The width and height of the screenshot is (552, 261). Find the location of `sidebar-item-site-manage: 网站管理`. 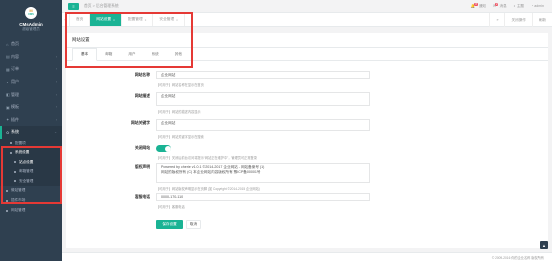

sidebar-item-site-manage: 网站管理 is located at coordinates (31, 211).